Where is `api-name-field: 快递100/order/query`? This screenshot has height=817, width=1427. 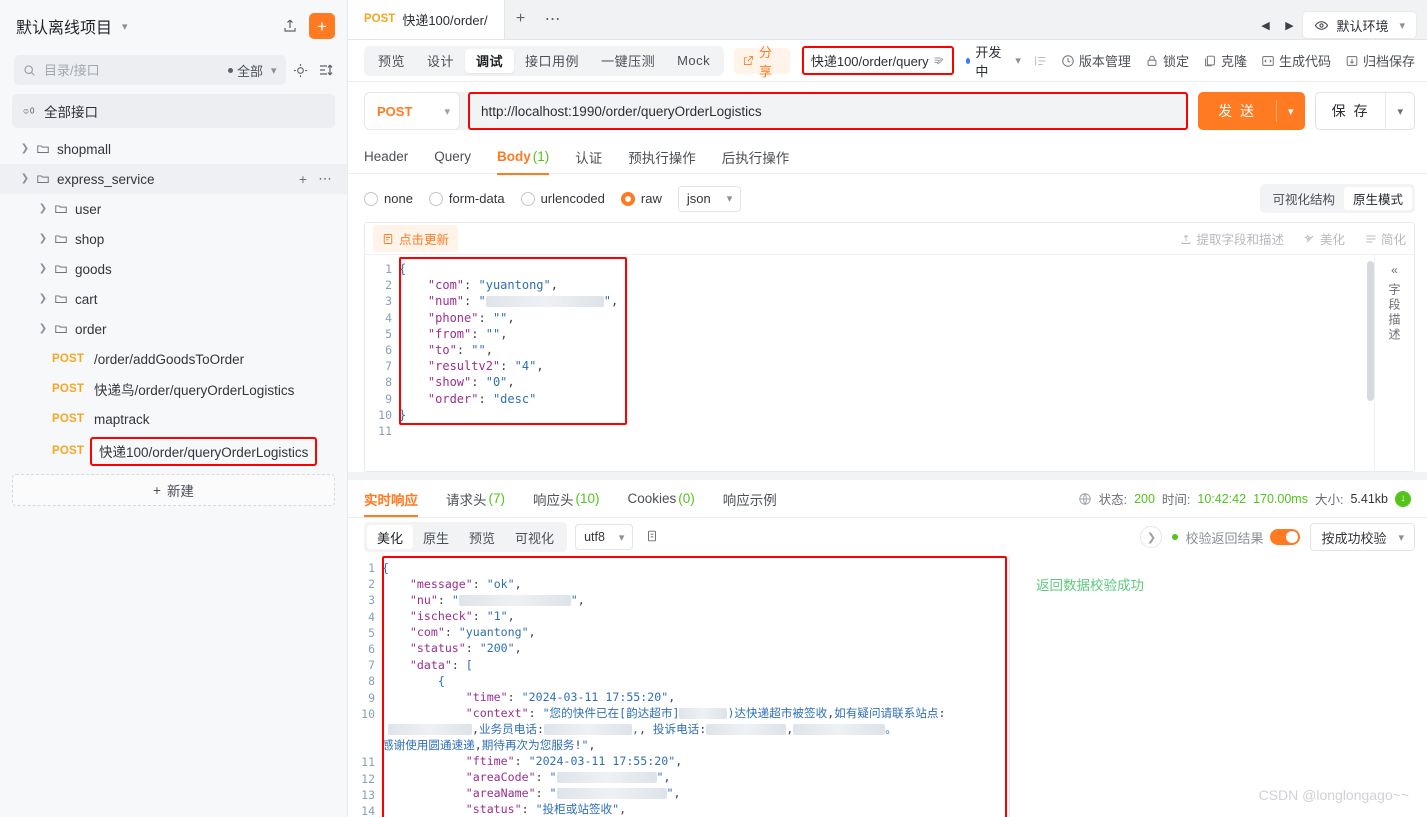
api-name-field: 快递100/order/query is located at coordinates (877, 60).